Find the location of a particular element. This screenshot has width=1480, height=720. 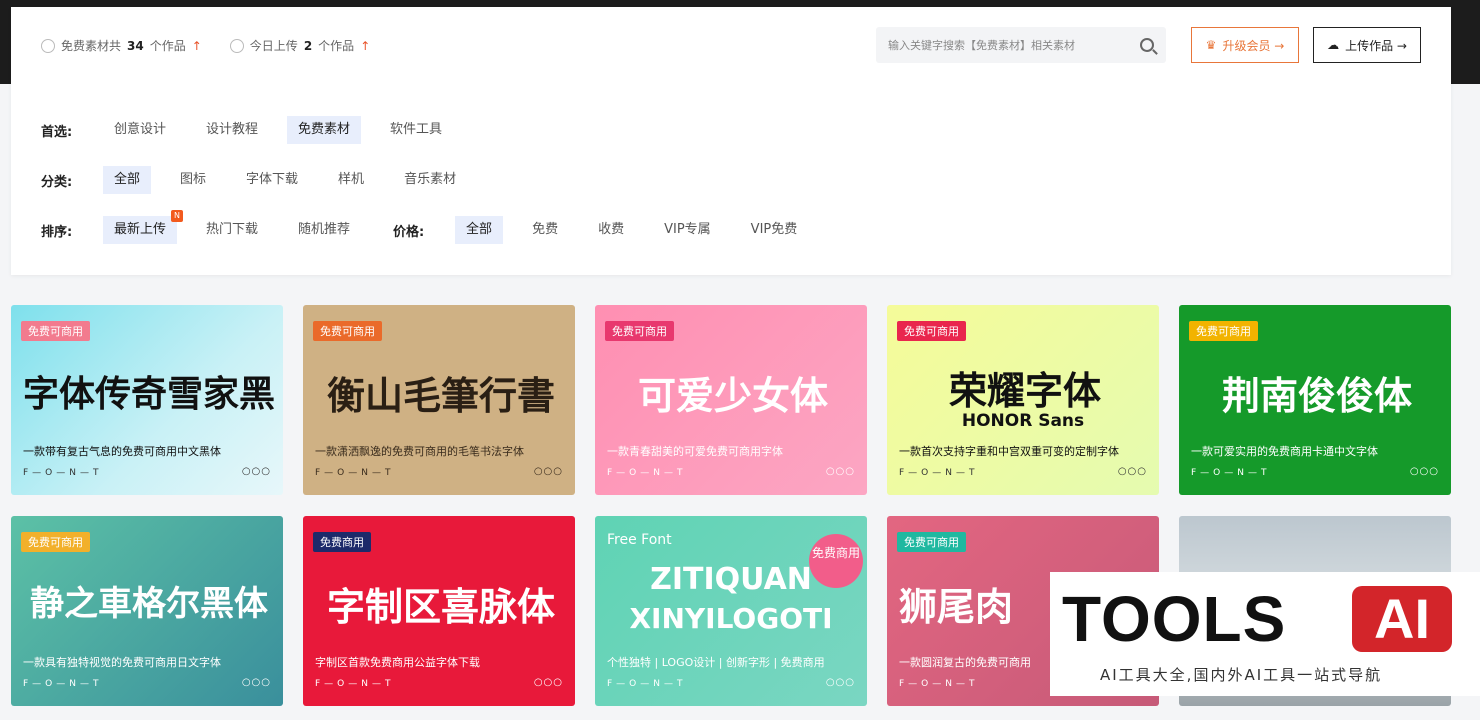

filter-label: 价格: is located at coordinates (409, 232).